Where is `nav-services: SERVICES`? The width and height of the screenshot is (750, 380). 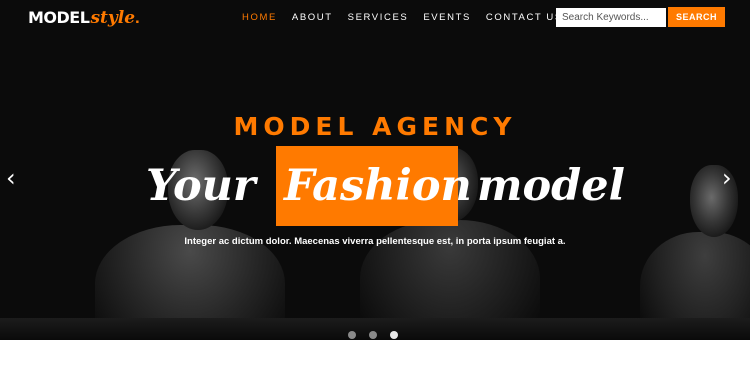 nav-services: SERVICES is located at coordinates (378, 17).